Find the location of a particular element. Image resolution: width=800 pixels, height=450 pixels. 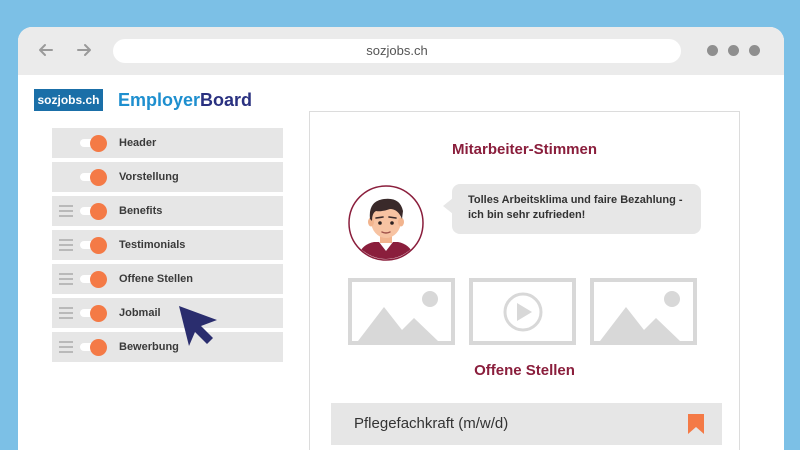

module-item: Bewerbung is located at coordinates (167, 347).